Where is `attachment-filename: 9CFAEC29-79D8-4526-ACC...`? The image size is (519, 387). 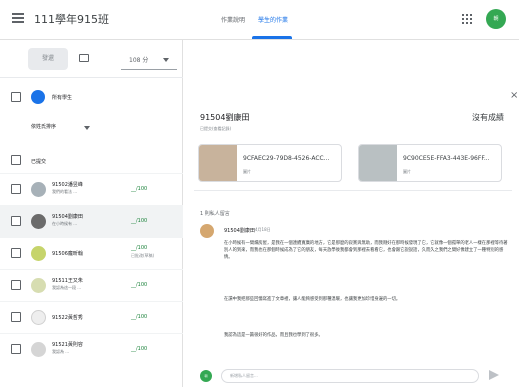 attachment-filename: 9CFAEC29-79D8-4526-ACC... is located at coordinates (286, 158).